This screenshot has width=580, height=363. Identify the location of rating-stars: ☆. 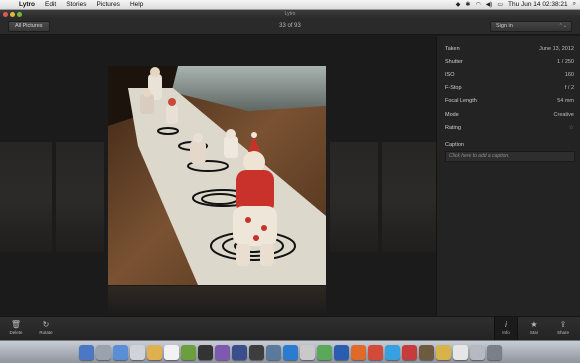
(571, 127).